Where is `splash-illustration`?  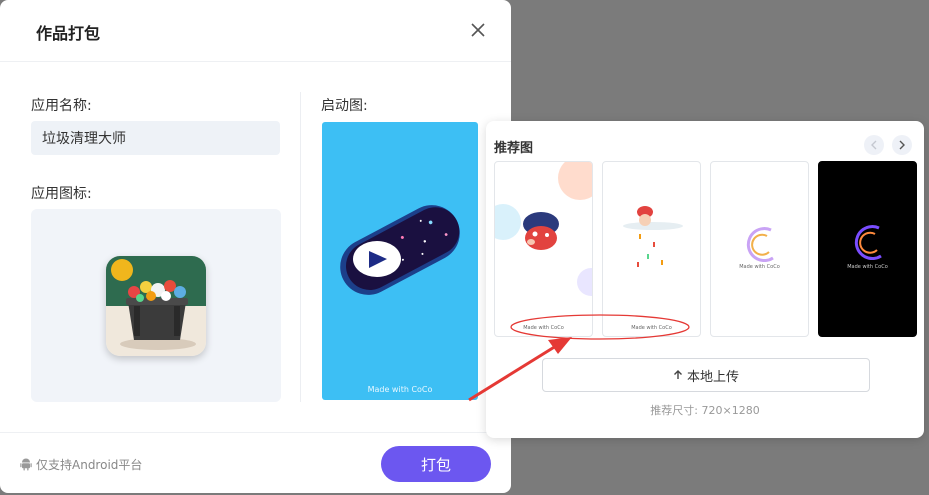 splash-illustration is located at coordinates (400, 250).